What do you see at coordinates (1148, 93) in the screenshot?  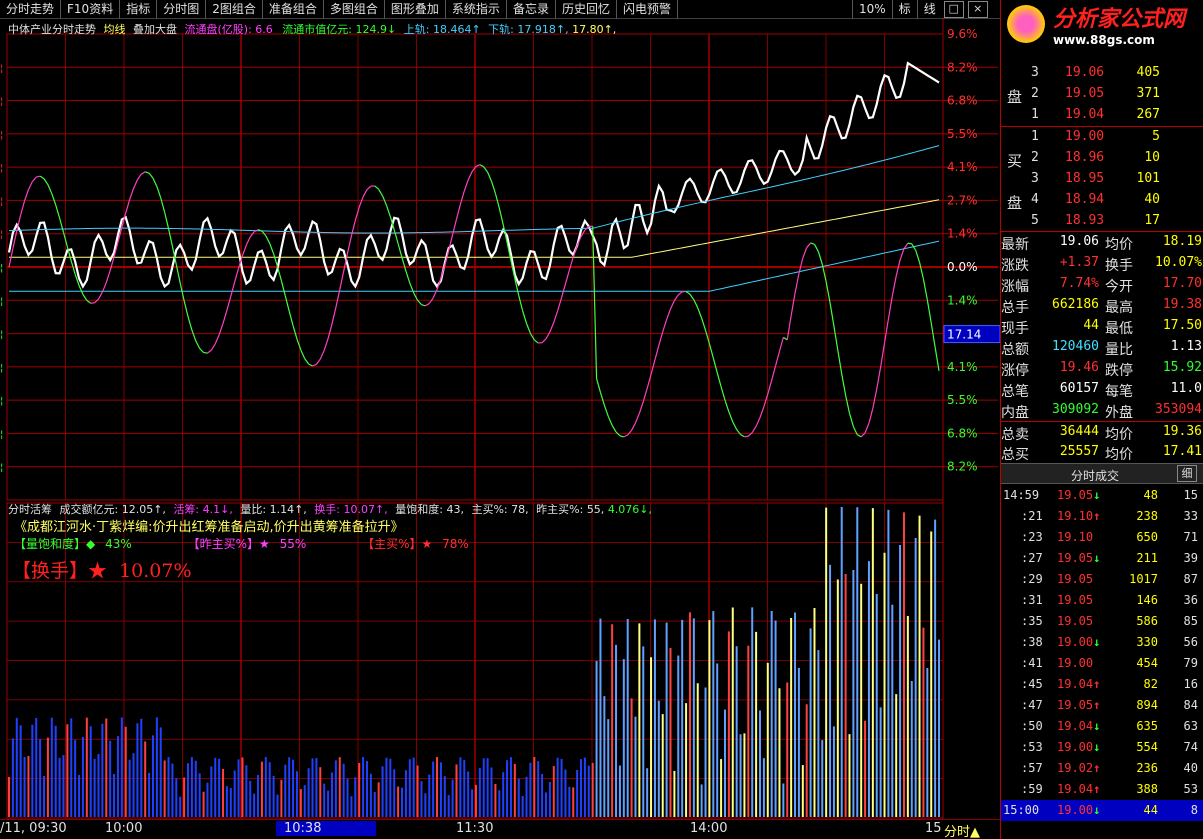 I see `book-volume: 371` at bounding box center [1148, 93].